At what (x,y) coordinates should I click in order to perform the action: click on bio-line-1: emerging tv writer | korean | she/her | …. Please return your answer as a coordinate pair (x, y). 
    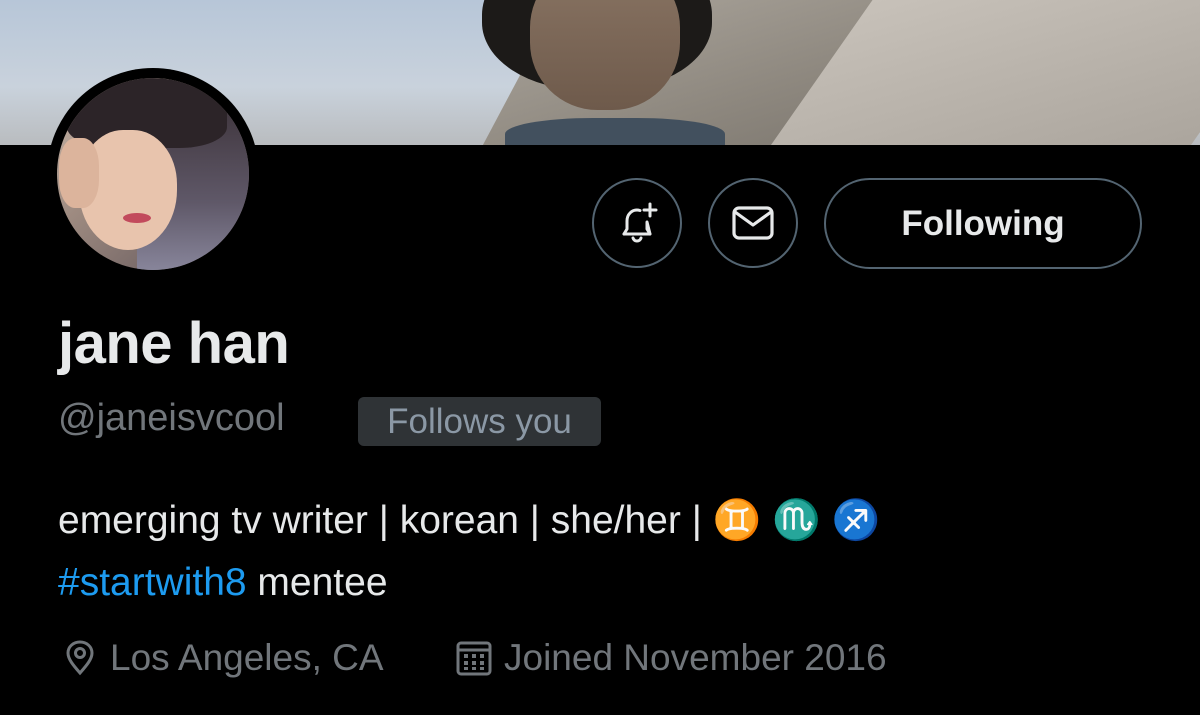
    Looking at the image, I should click on (469, 520).